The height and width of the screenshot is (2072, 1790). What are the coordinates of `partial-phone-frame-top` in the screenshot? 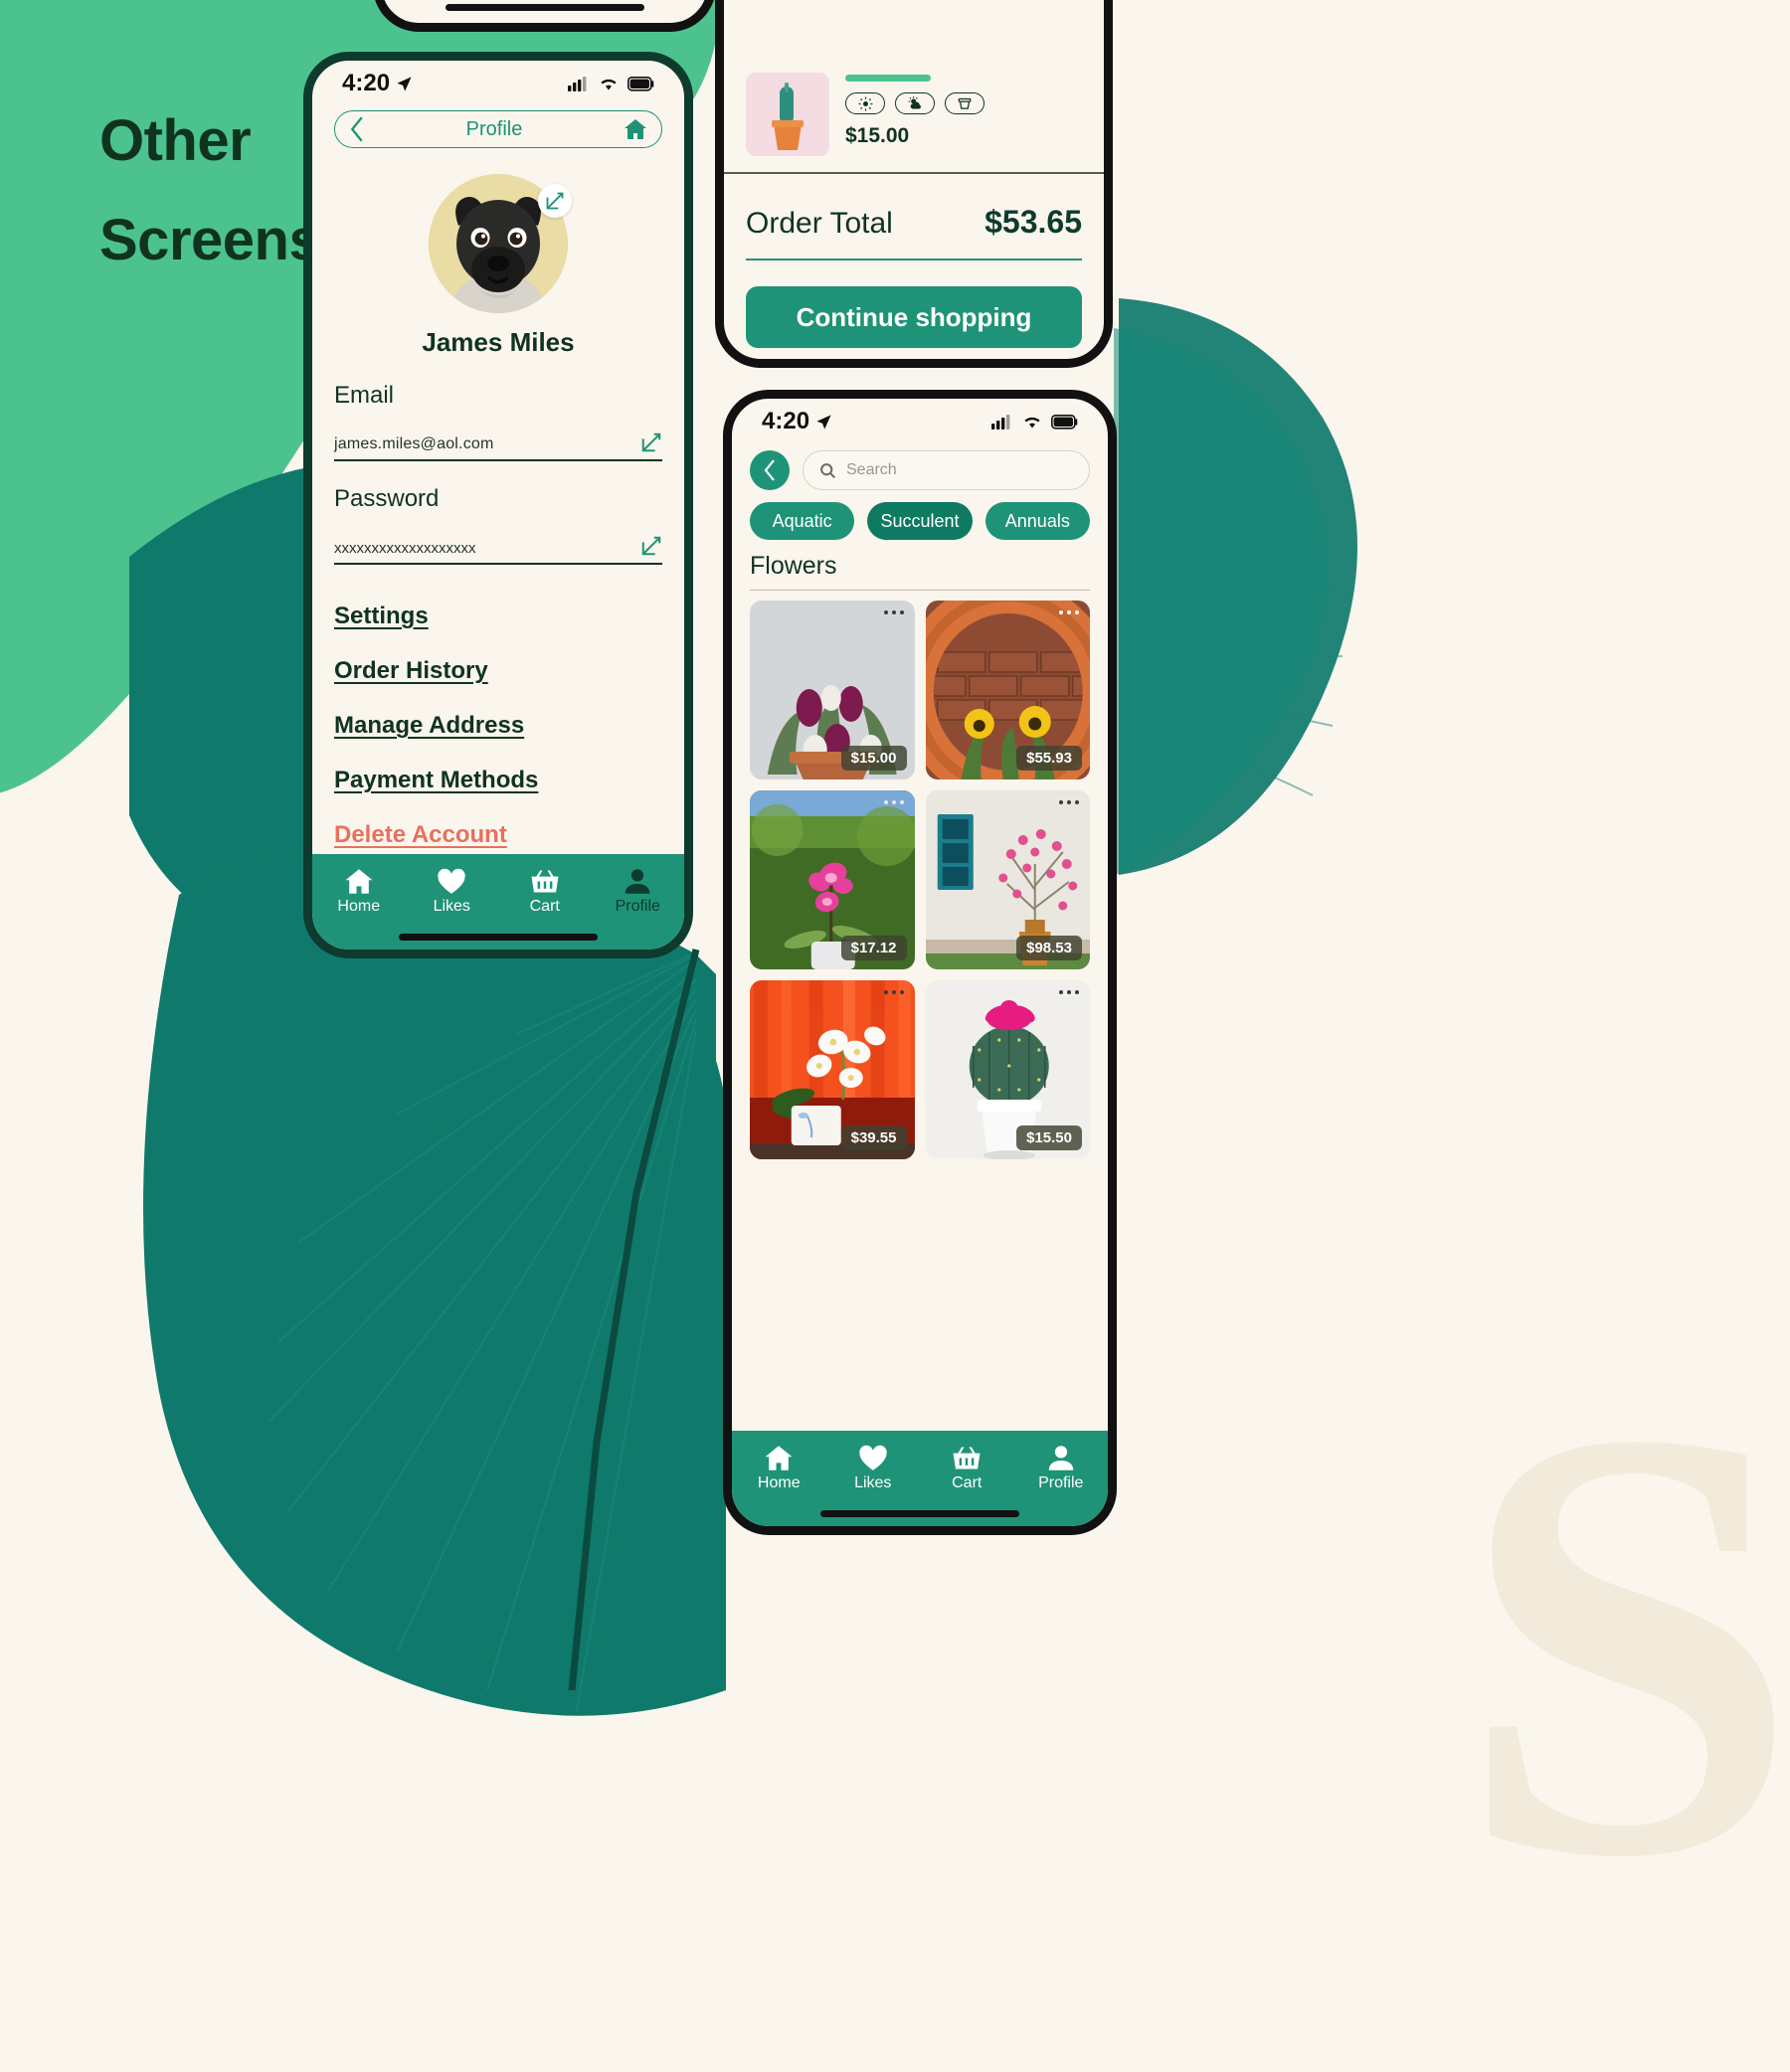 It's located at (544, 16).